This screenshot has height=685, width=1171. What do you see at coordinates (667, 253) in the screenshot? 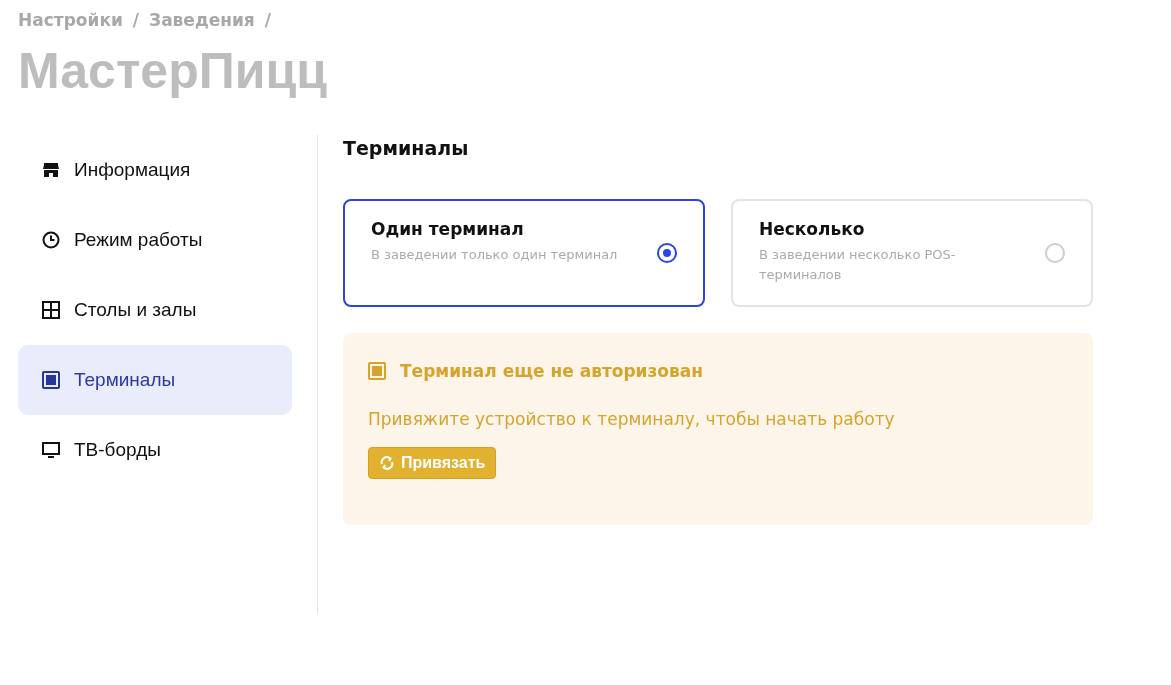
I see `radio-button` at bounding box center [667, 253].